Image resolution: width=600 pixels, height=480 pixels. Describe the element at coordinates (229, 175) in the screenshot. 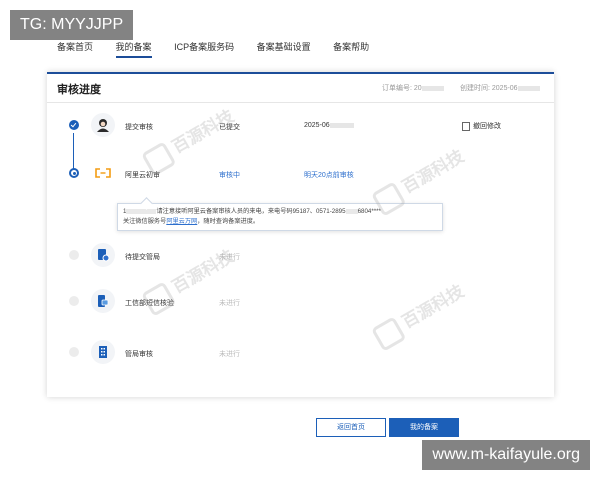

I see `step-status: 审核中` at that location.